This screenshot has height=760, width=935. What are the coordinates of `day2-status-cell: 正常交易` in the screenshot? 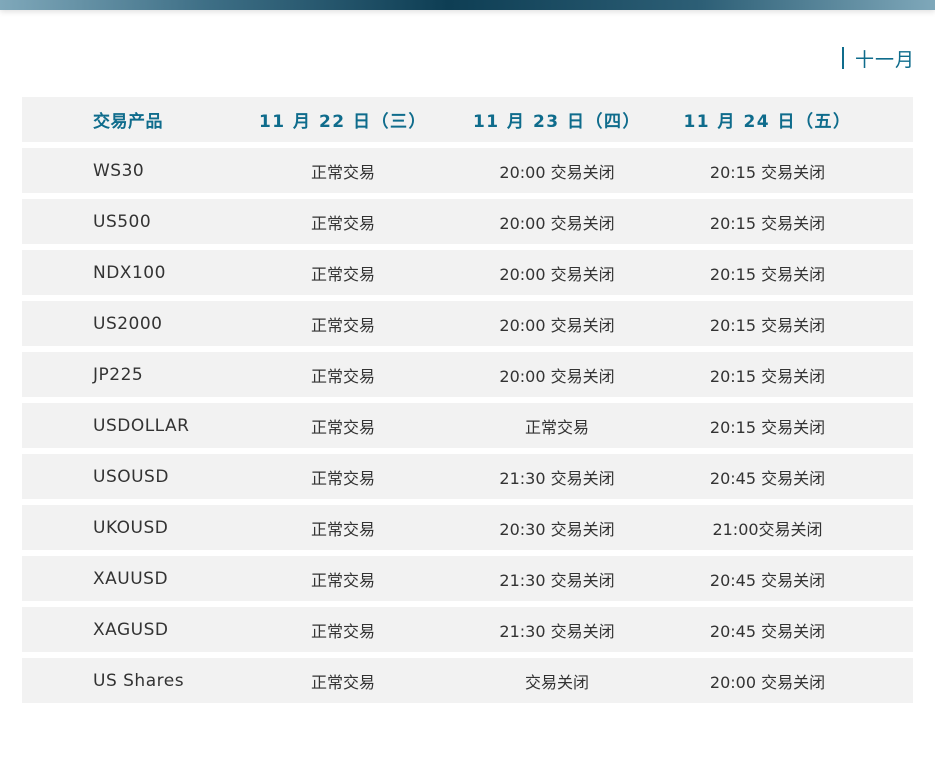 It's located at (556, 427).